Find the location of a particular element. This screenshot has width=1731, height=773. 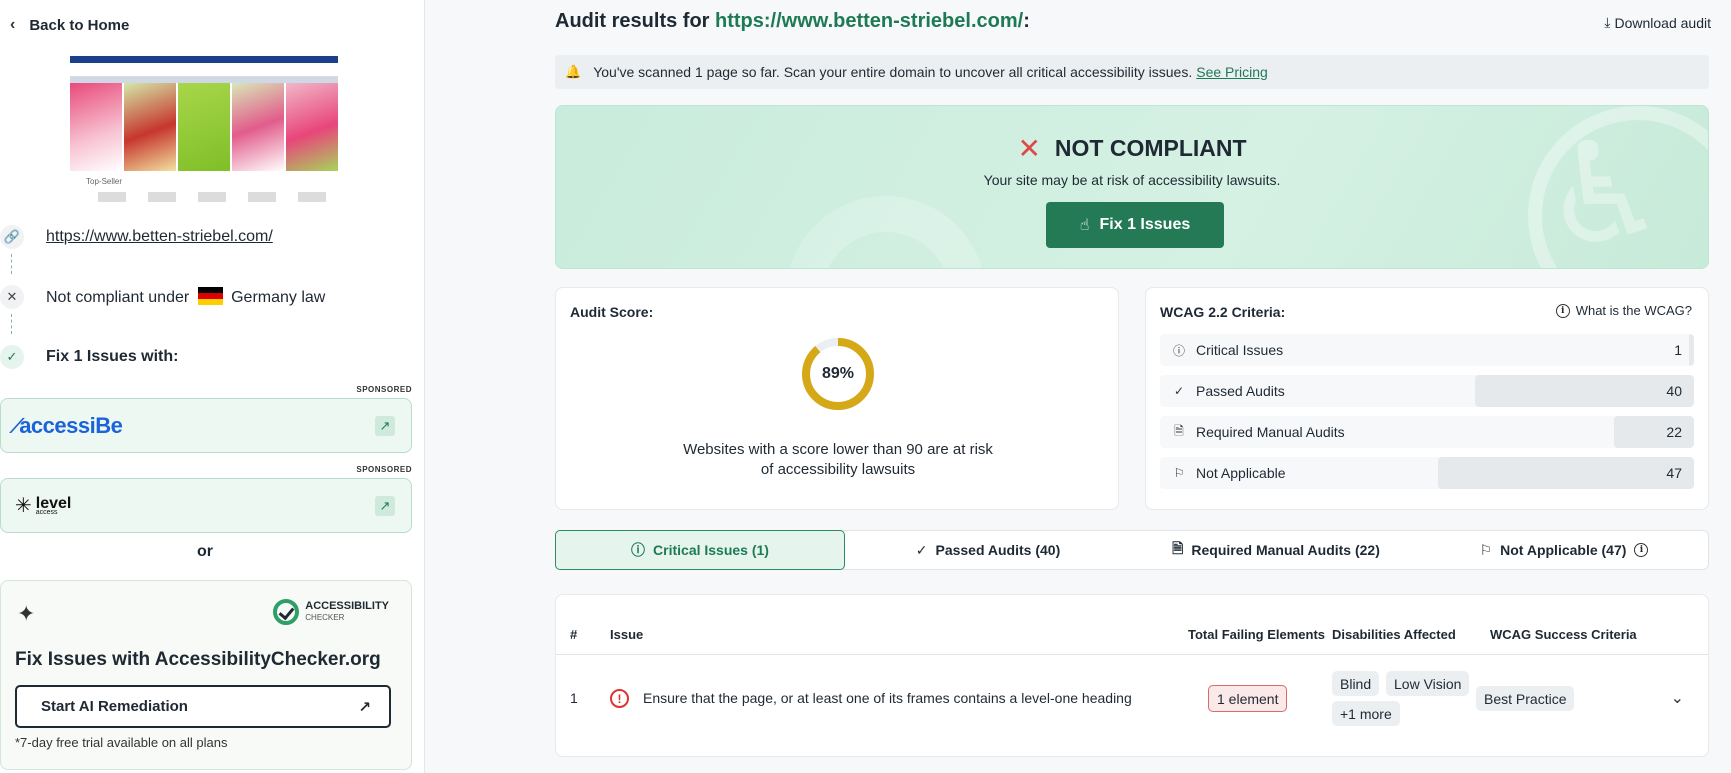

arrow-up-right-icon: ↗ is located at coordinates (364, 707).